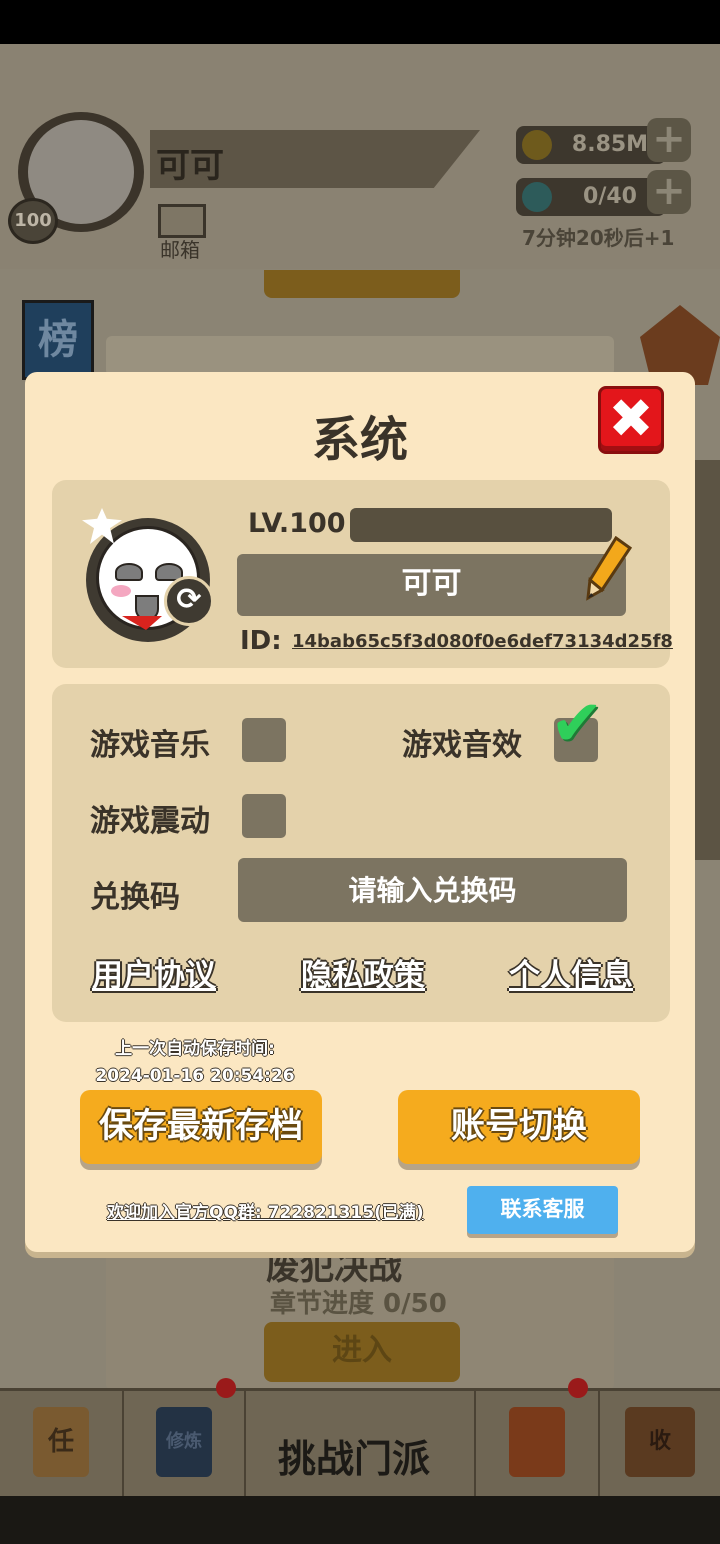 Image resolution: width=720 pixels, height=1544 pixels. What do you see at coordinates (129, 572) in the screenshot?
I see `avatar-eye-left` at bounding box center [129, 572].